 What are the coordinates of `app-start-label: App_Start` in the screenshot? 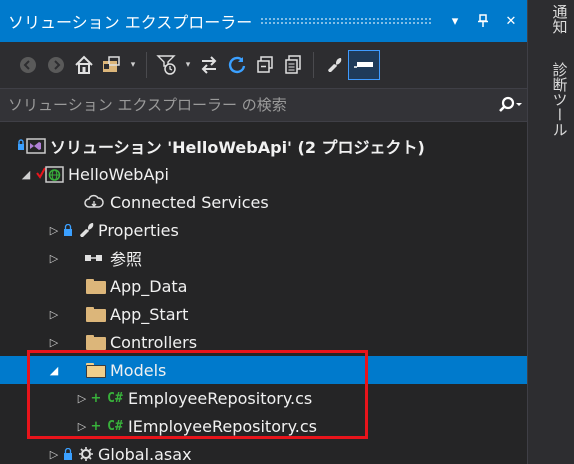 It's located at (149, 314).